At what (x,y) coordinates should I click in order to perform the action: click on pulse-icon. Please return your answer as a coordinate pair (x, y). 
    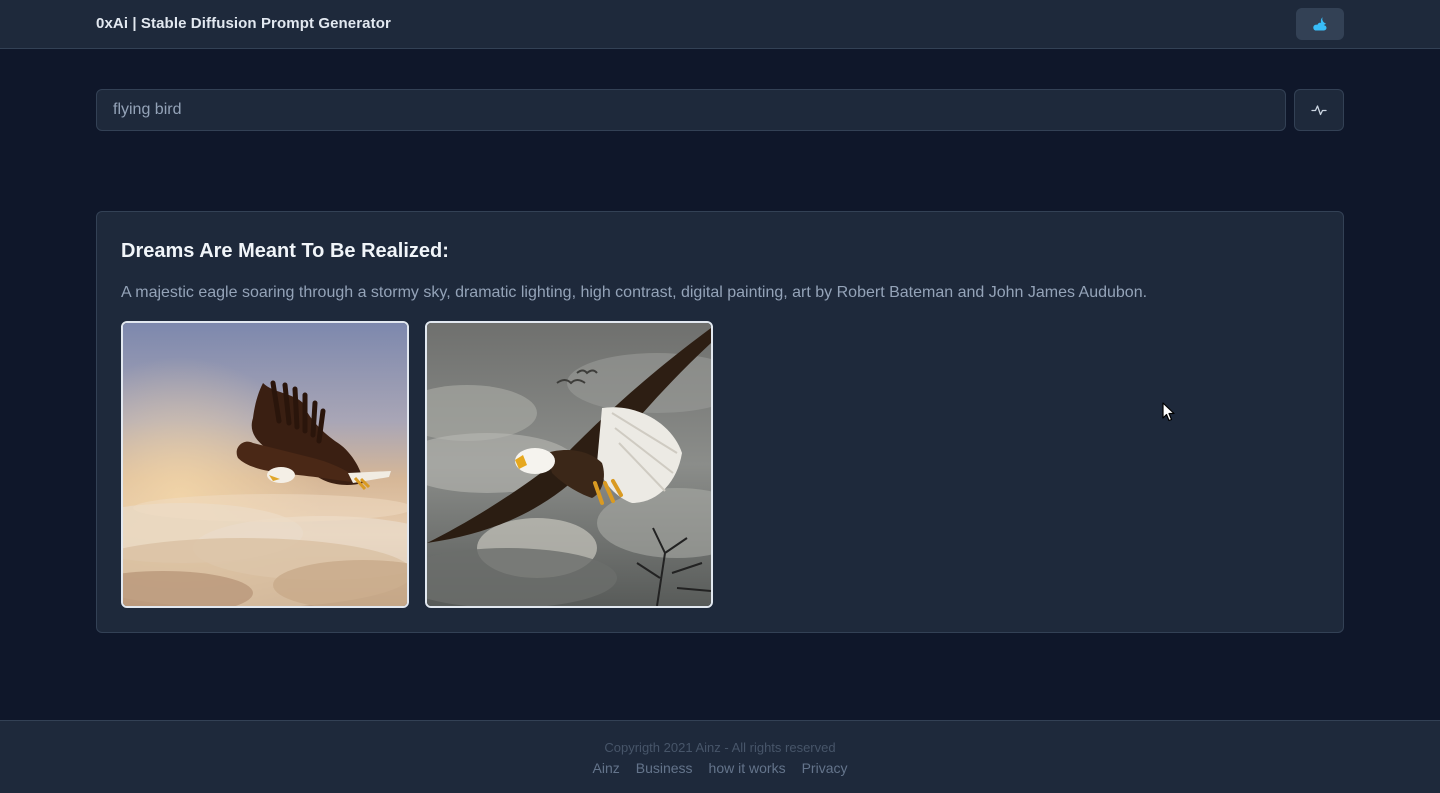
    Looking at the image, I should click on (1319, 110).